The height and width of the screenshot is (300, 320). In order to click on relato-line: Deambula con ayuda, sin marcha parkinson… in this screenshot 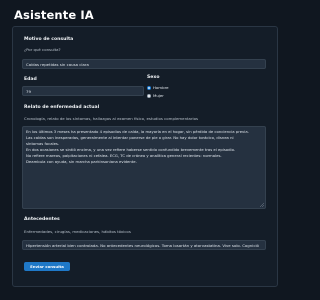, I will do `click(81, 161)`.